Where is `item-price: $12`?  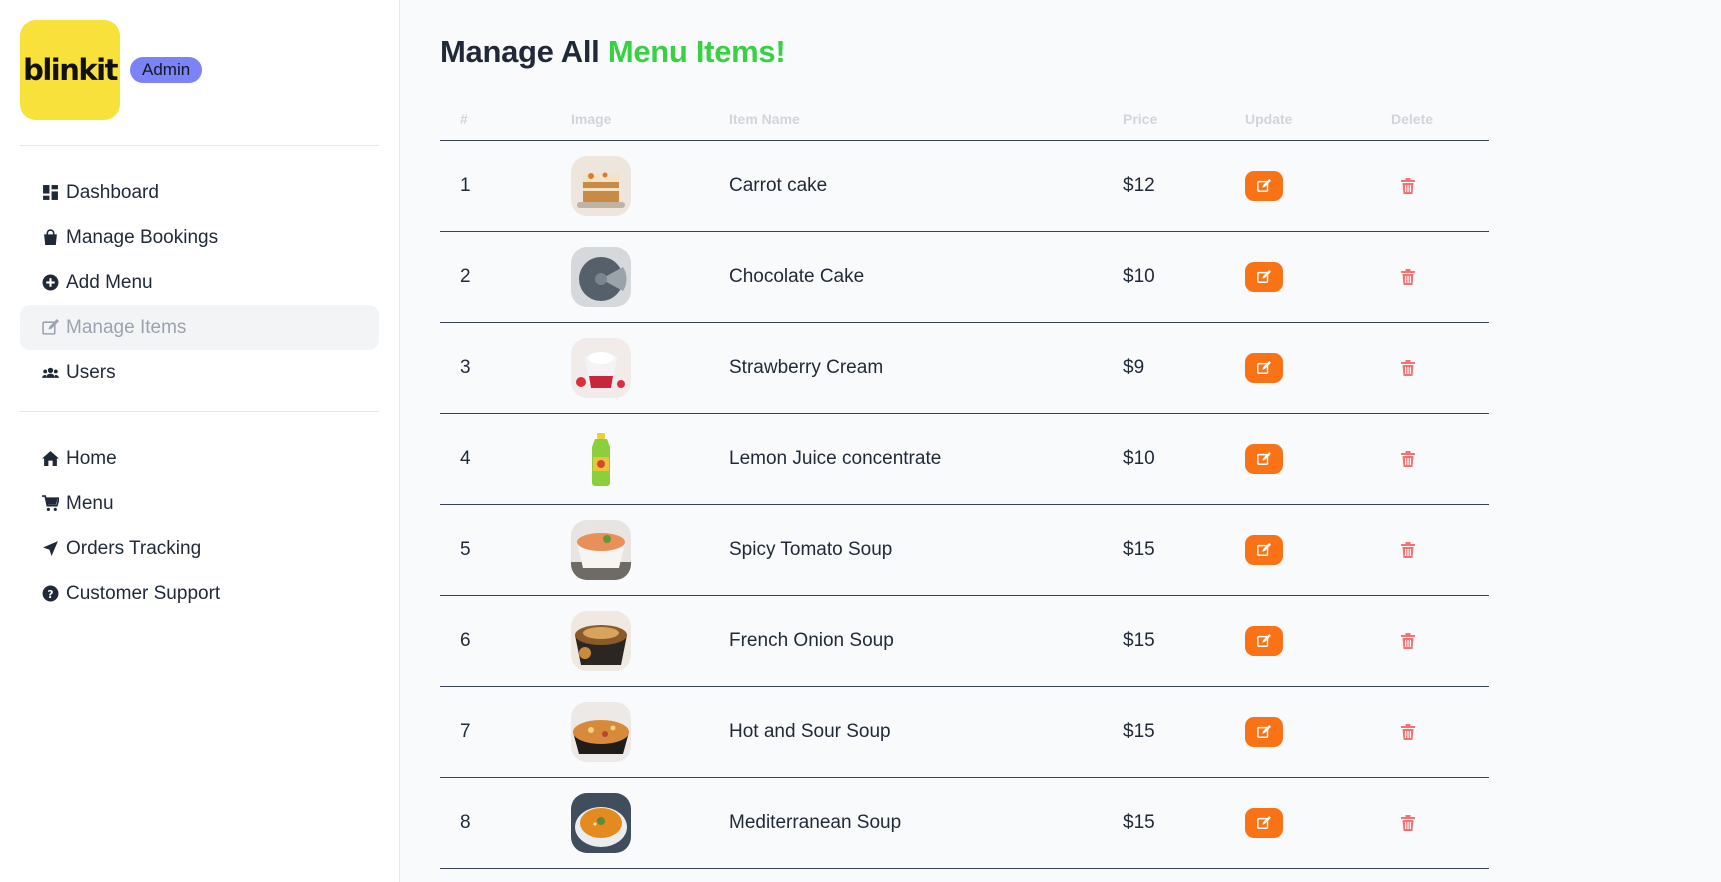 item-price: $12 is located at coordinates (1164, 186).